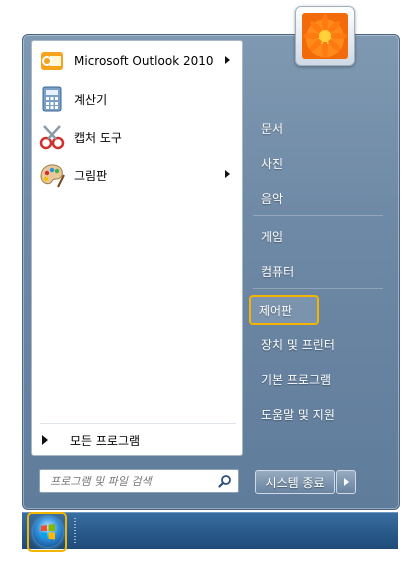 This screenshot has height=565, width=418. I want to click on right-item-help-support: 도움말 및 지원, so click(294, 414).